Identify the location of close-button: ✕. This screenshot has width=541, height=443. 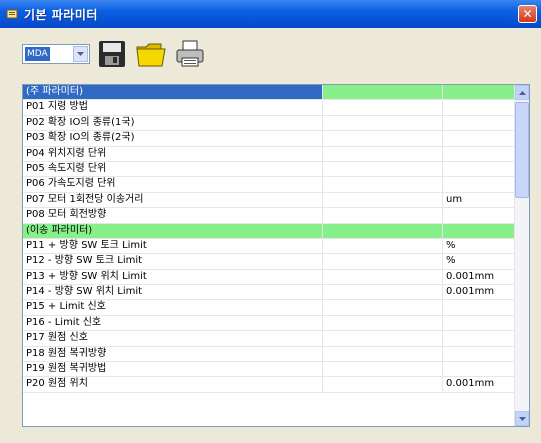
(527, 14).